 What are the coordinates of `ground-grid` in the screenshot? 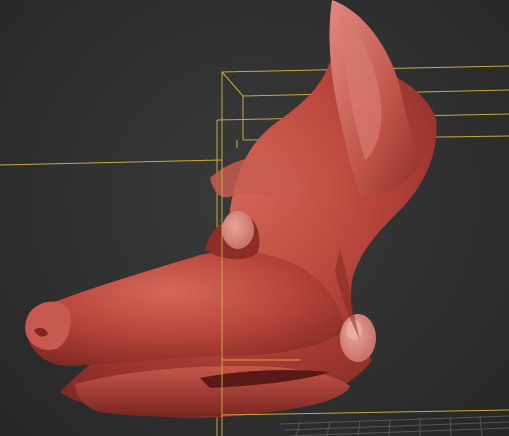 It's located at (394, 425).